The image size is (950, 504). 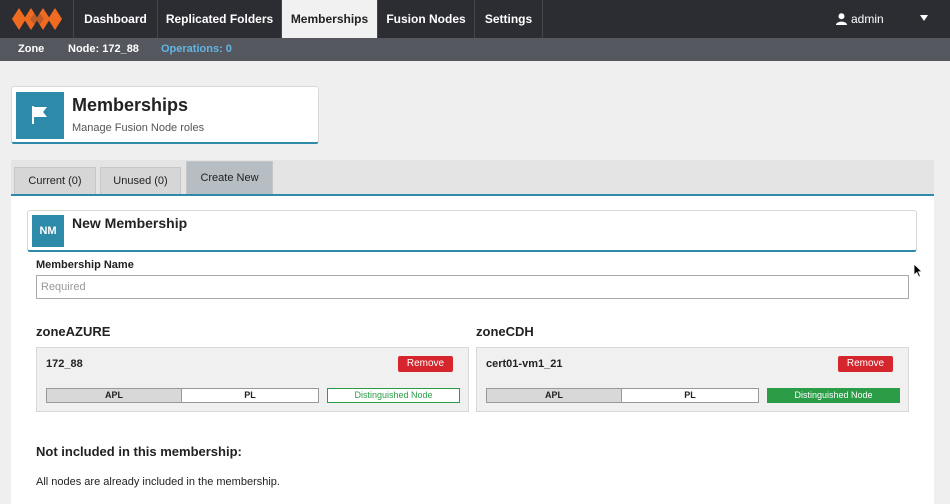 I want to click on mouse-cursor-icon, so click(x=918, y=270).